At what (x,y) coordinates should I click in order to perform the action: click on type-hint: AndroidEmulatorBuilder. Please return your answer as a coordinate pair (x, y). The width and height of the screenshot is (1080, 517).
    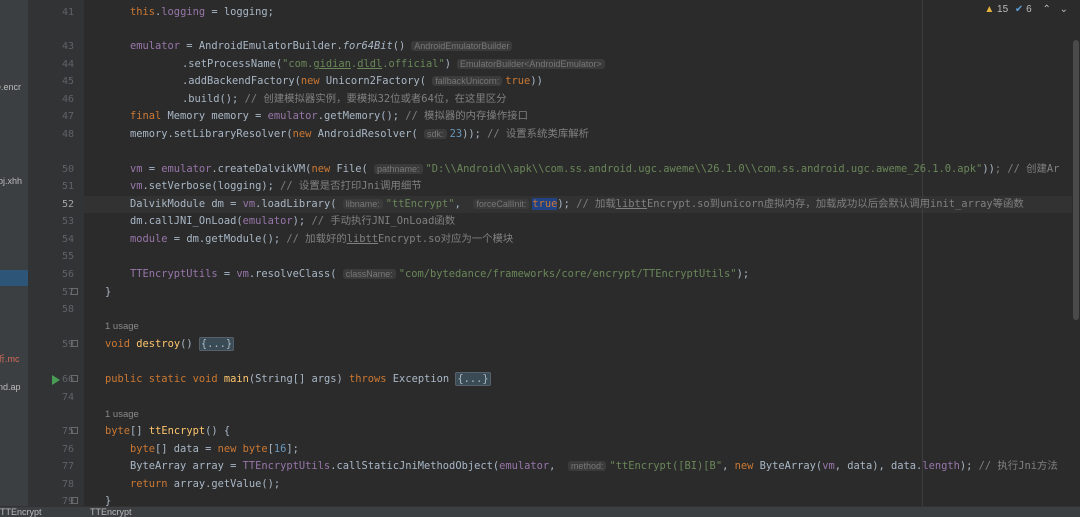
    Looking at the image, I should click on (462, 46).